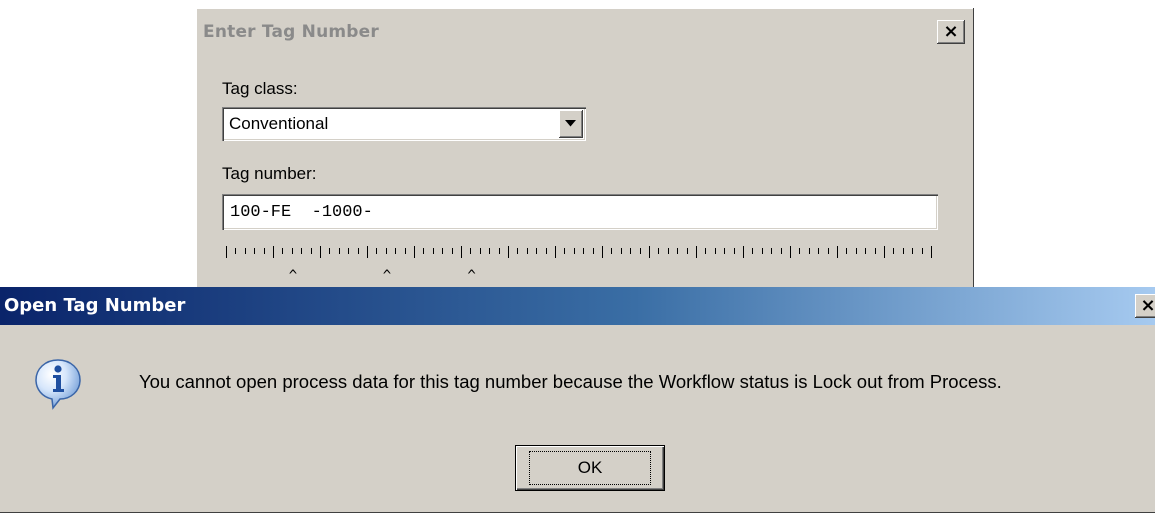 This screenshot has height=513, width=1155. Describe the element at coordinates (404, 124) in the screenshot. I see `tag-class-select: Conventional` at that location.